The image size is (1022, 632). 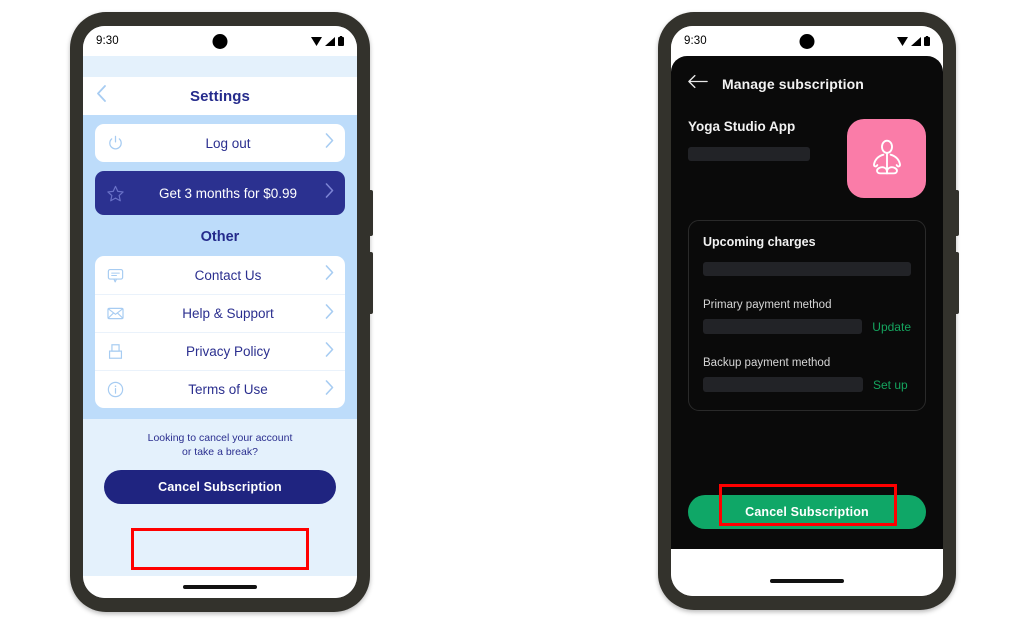 I want to click on backup-payment-value-redacted, so click(x=783, y=384).